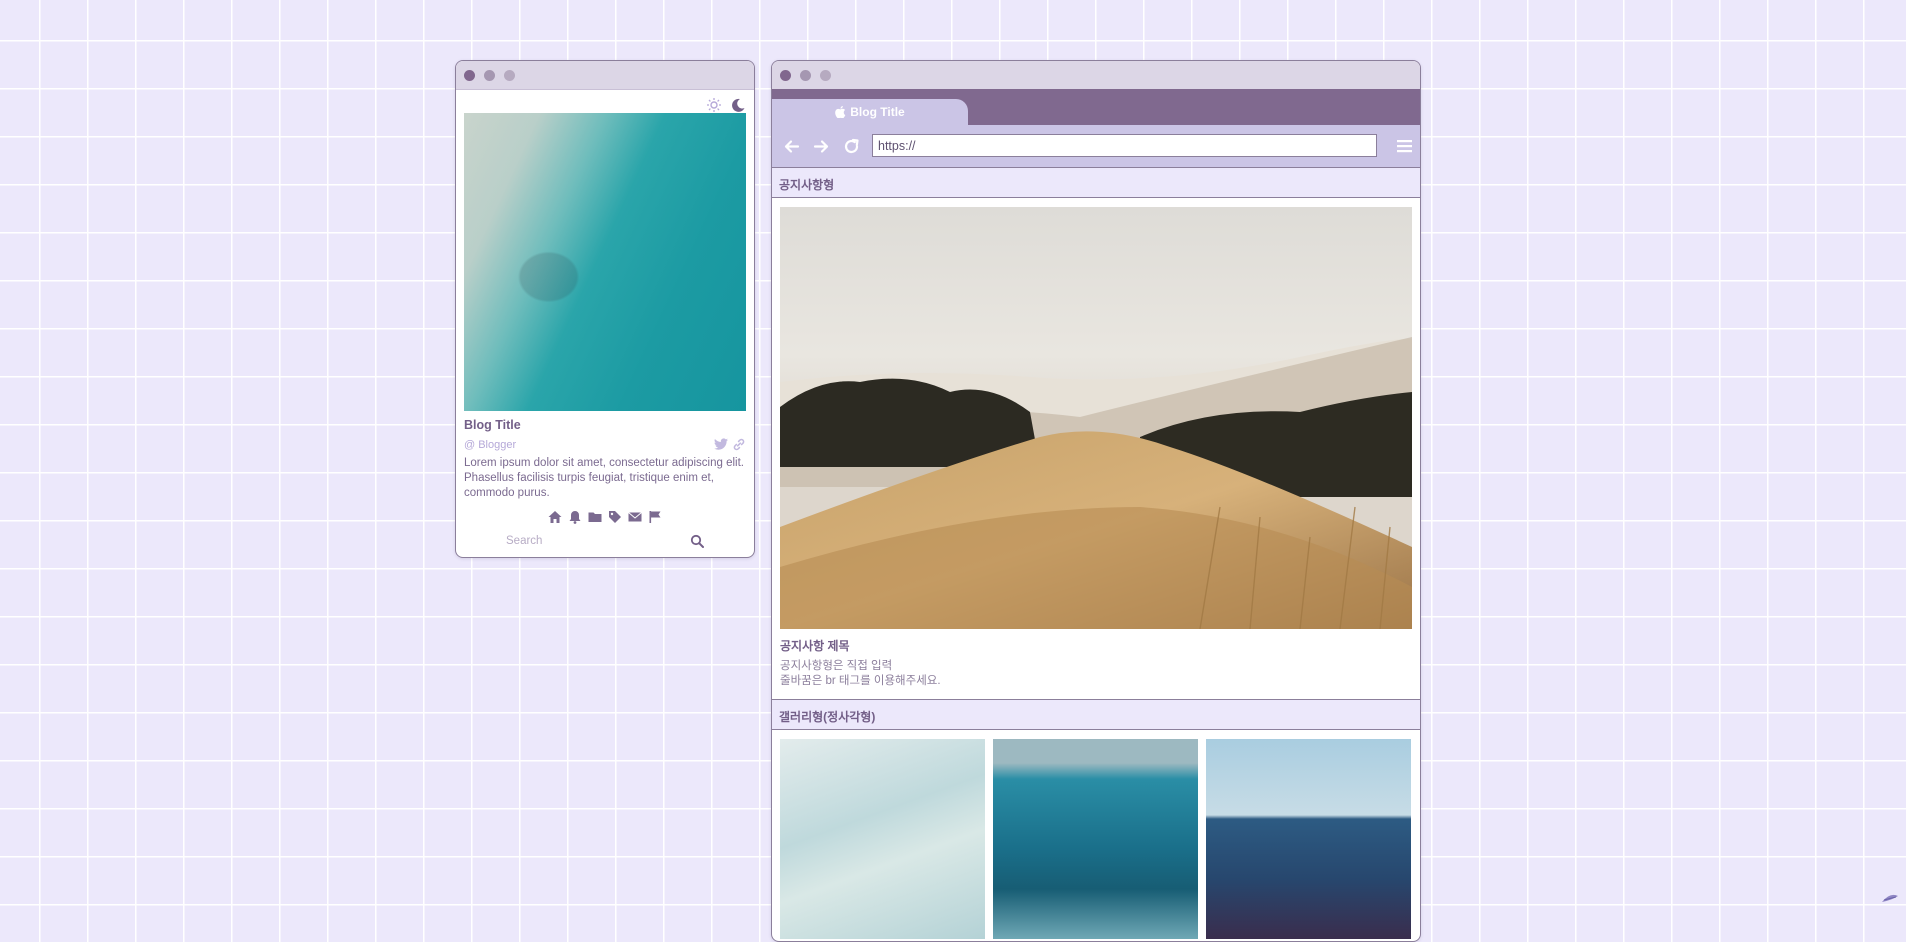 The image size is (1906, 942). I want to click on theme-toggle, so click(726, 105).